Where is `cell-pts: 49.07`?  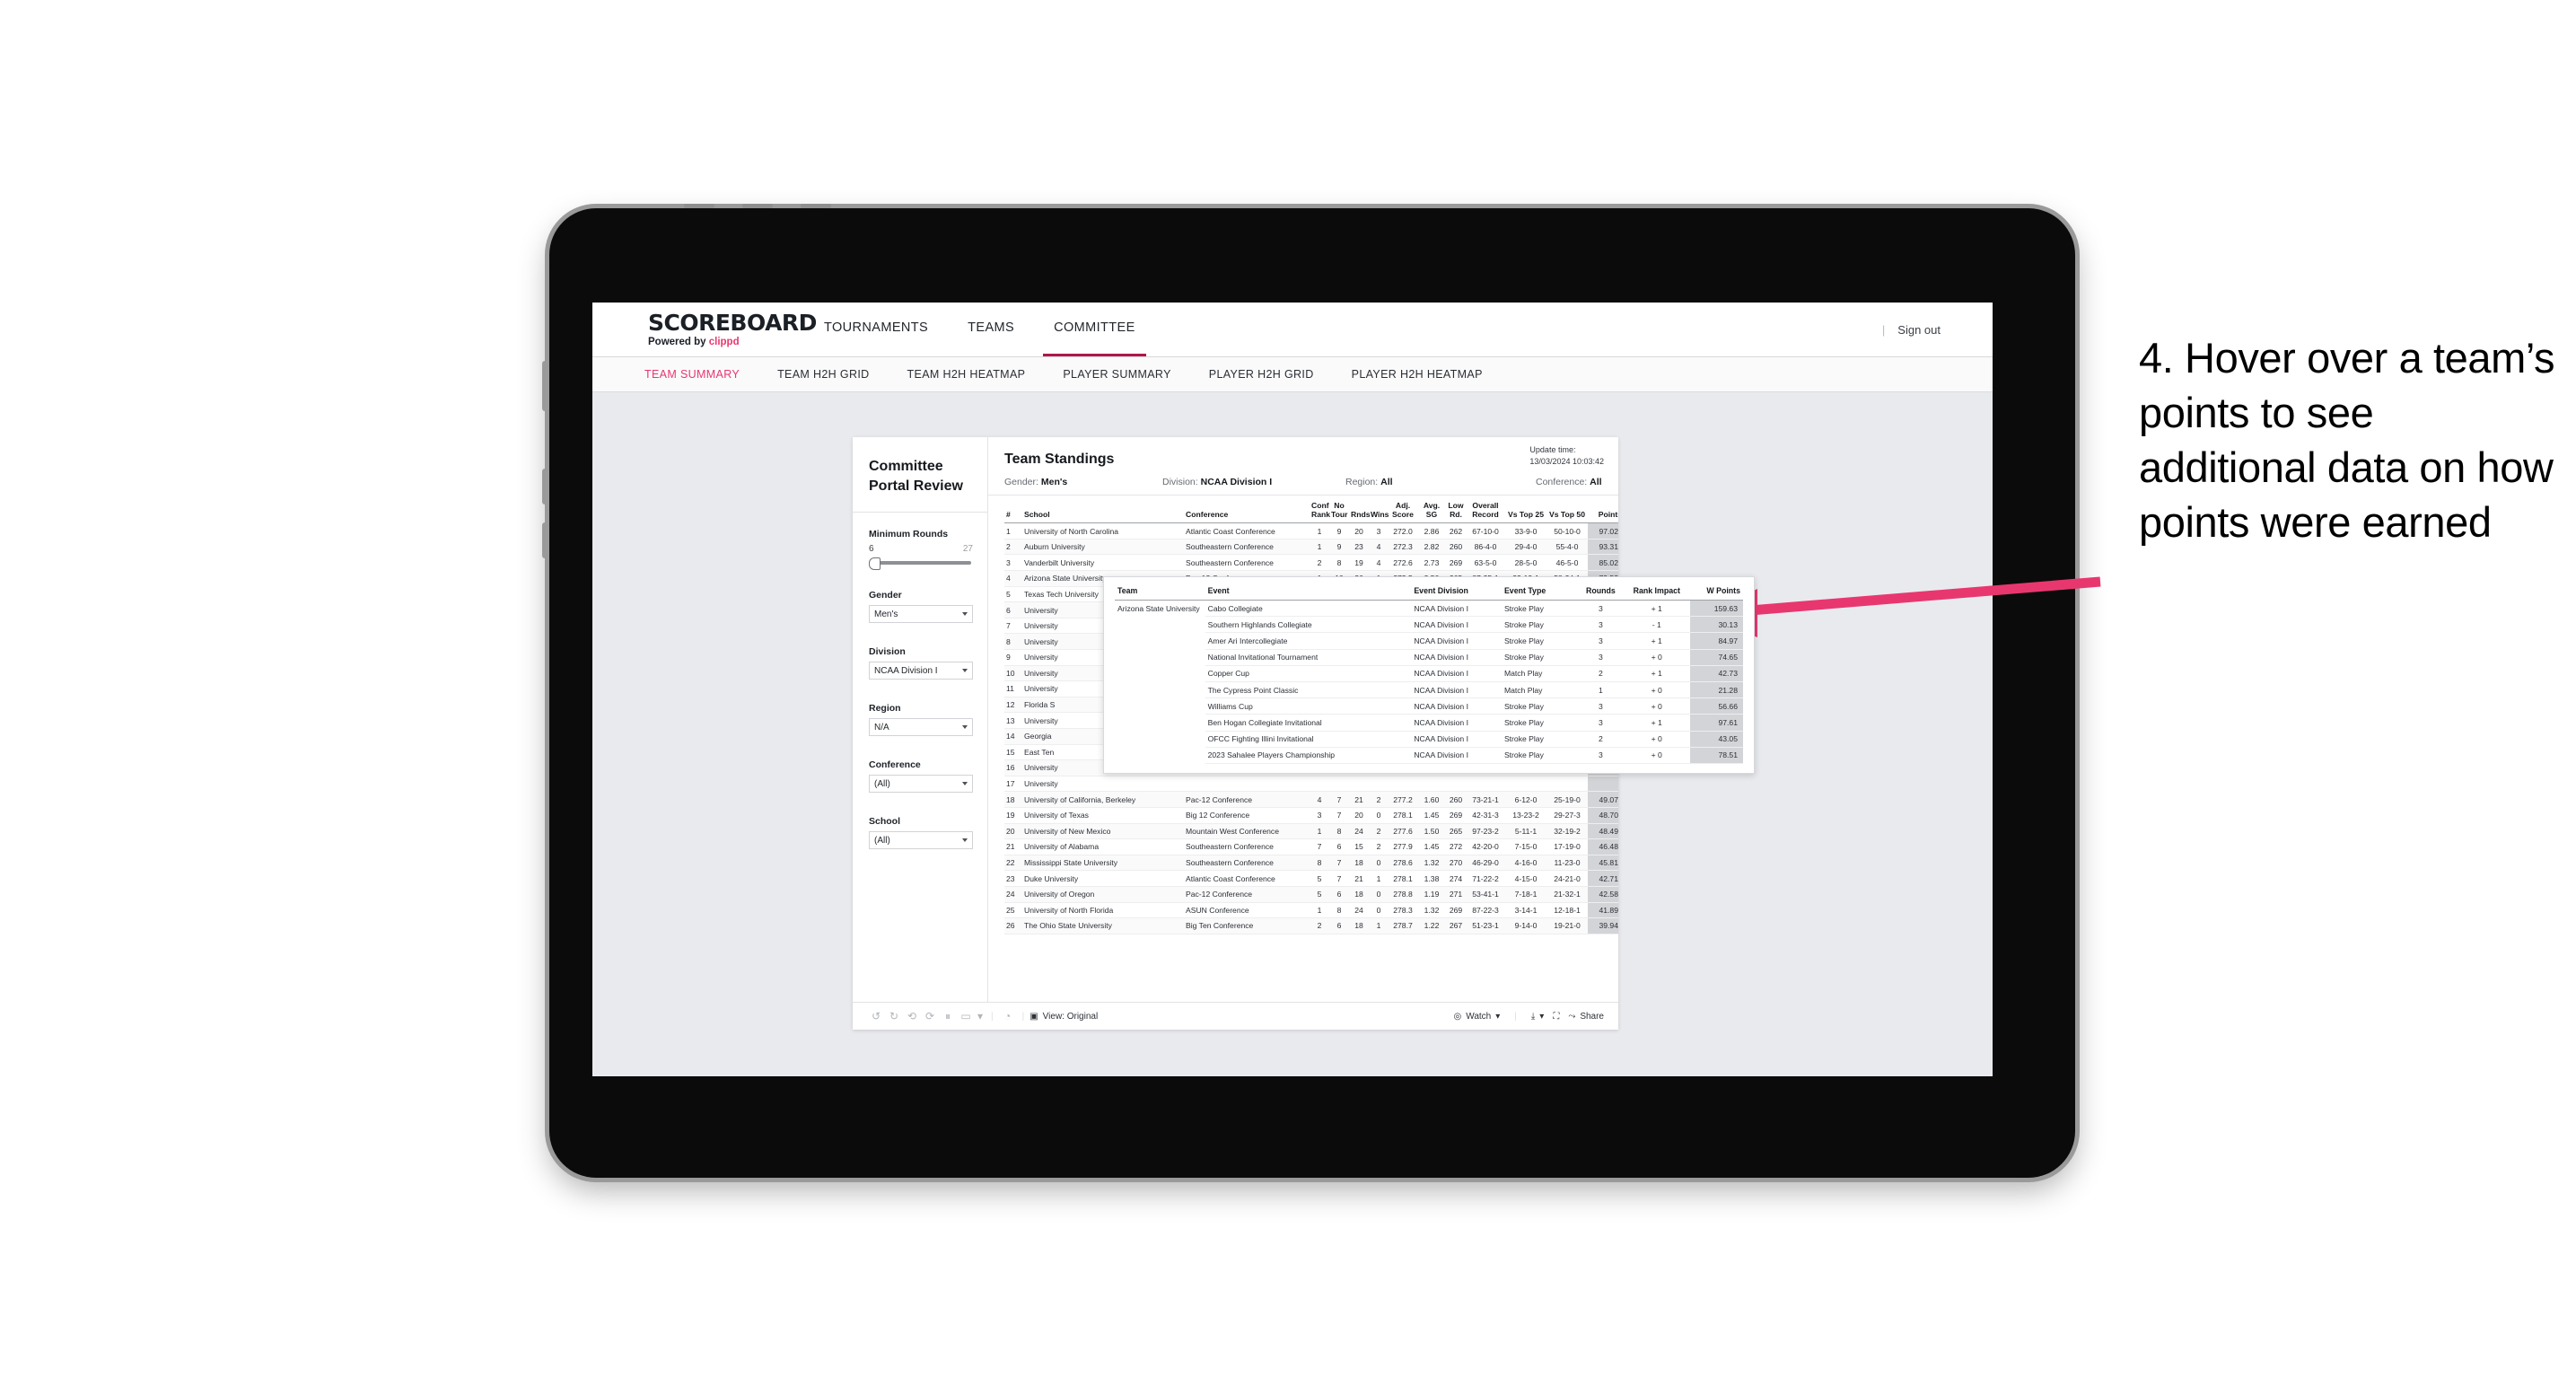
cell-pts: 49.07 is located at coordinates (1603, 799).